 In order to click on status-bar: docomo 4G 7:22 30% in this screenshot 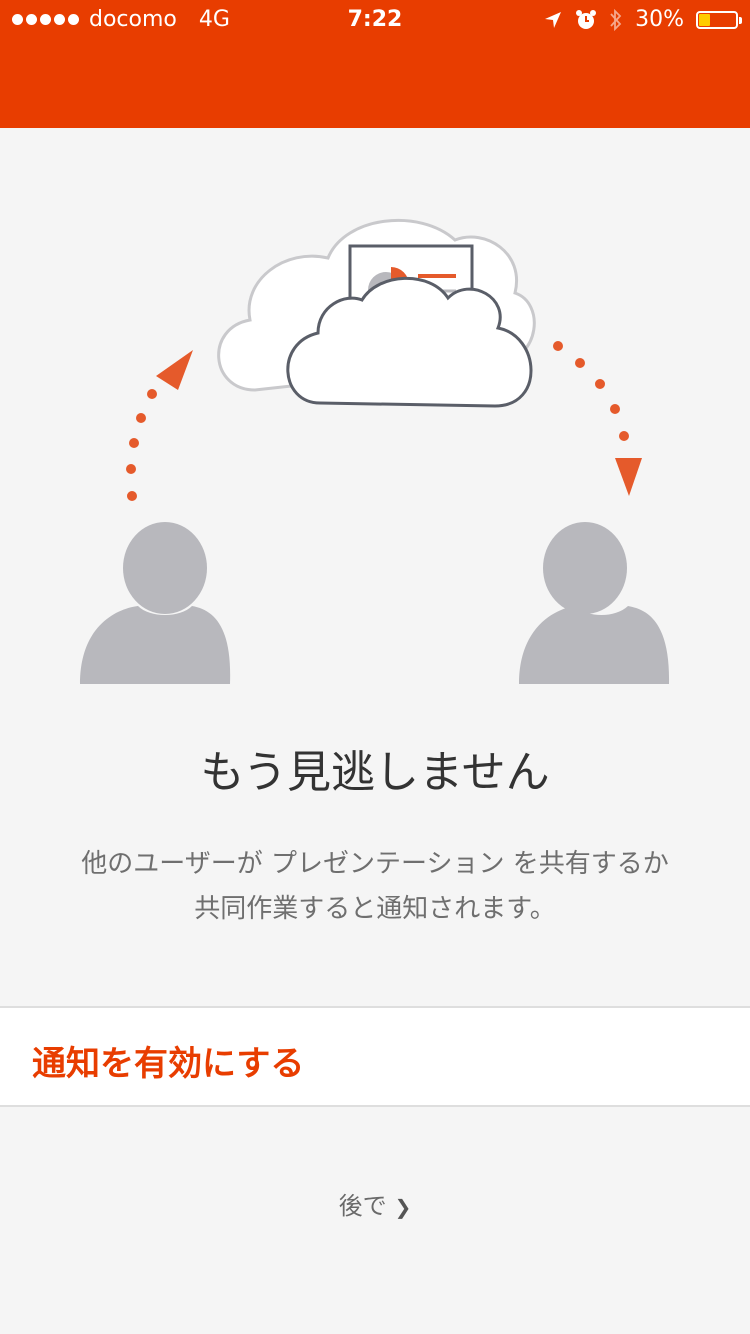, I will do `click(375, 21)`.